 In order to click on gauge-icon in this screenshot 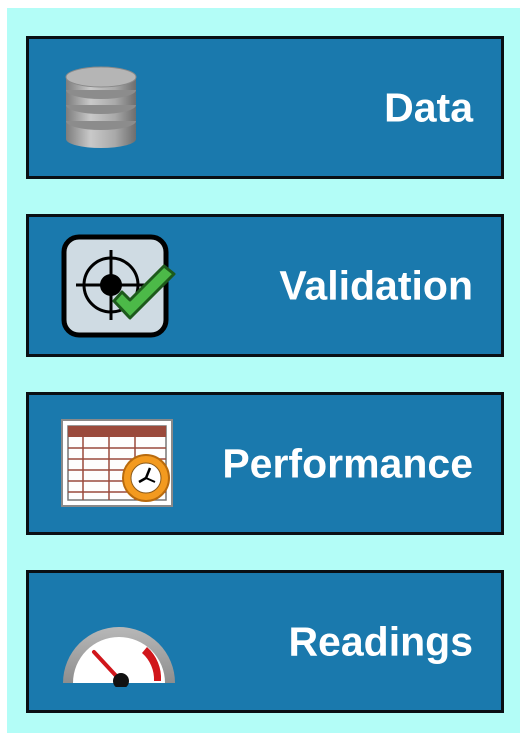, I will do `click(119, 657)`.